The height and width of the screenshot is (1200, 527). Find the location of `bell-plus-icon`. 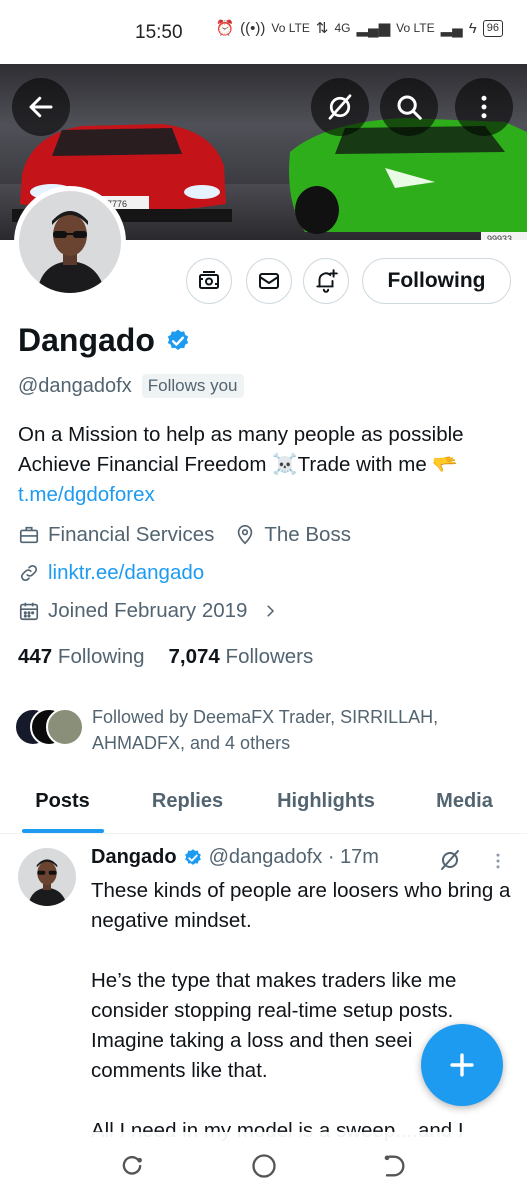

bell-plus-icon is located at coordinates (327, 281).